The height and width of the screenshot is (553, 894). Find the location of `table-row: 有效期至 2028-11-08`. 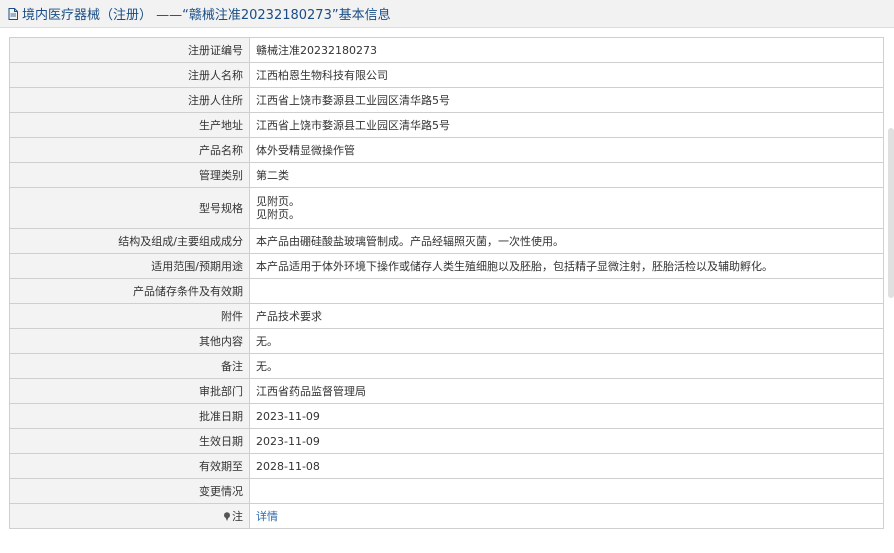

table-row: 有效期至 2028-11-08 is located at coordinates (446, 466).